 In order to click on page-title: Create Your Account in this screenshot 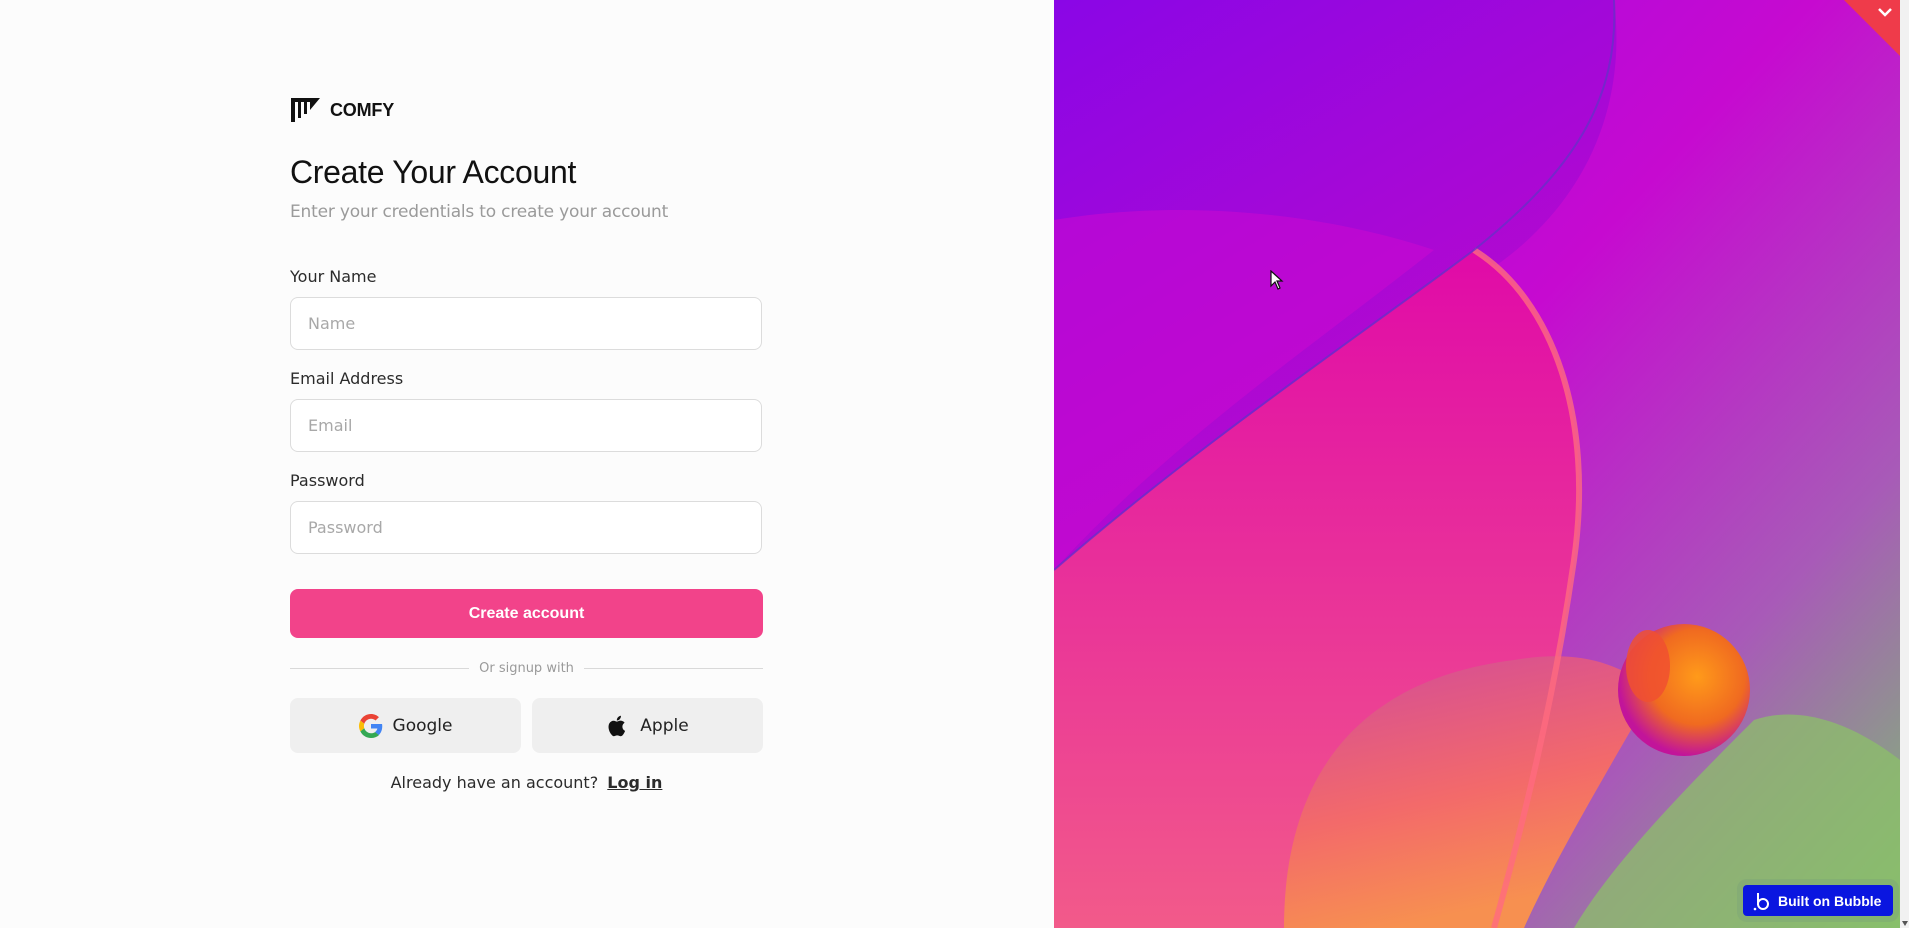, I will do `click(433, 172)`.